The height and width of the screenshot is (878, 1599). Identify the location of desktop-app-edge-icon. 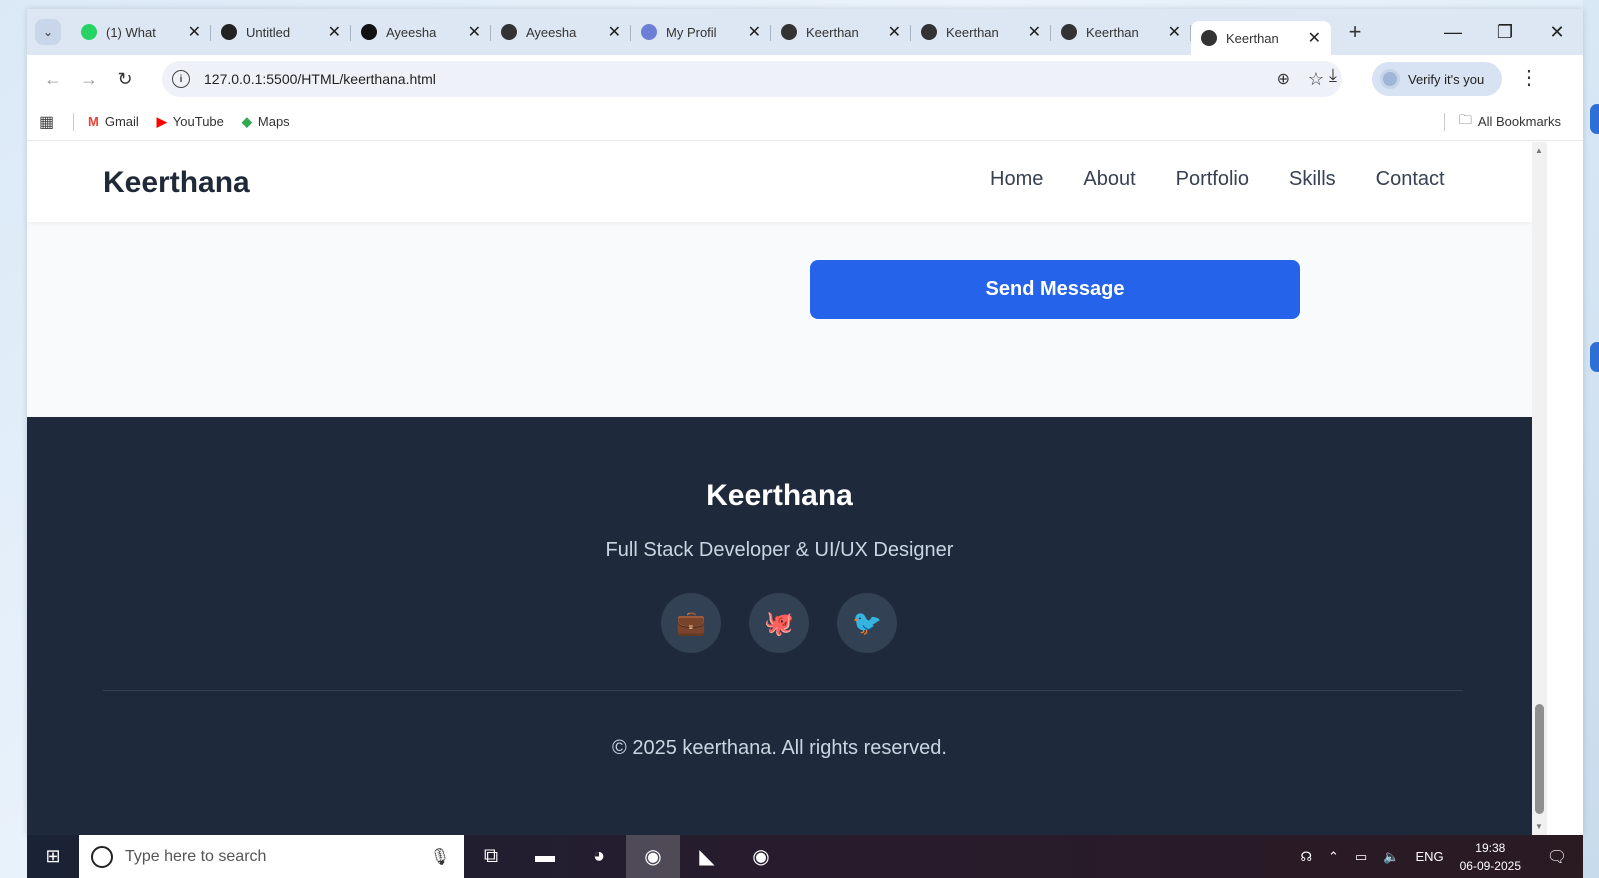
(1594, 119).